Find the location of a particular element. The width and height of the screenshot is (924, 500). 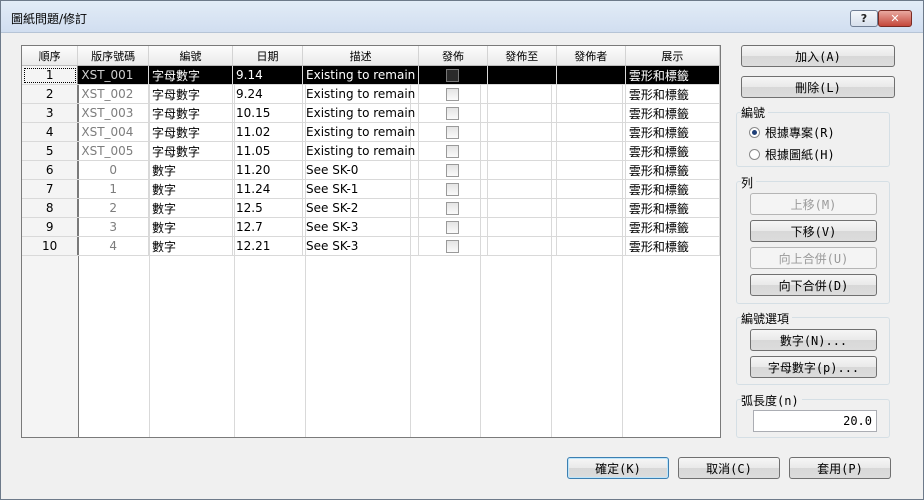

table-row: 2 XST_002 字母數字 9.24 Existing to remain 雲形和標籤 is located at coordinates (371, 94).